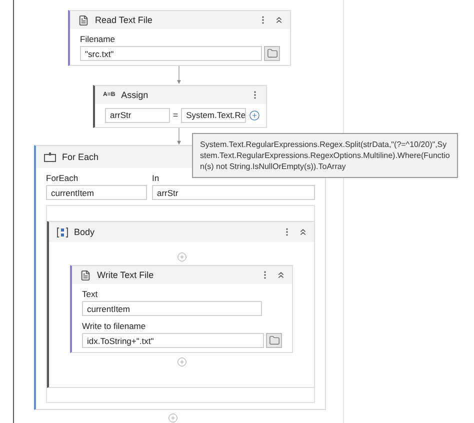 This screenshot has width=474, height=423. What do you see at coordinates (114, 326) in the screenshot?
I see `field-label: Write to filename` at bounding box center [114, 326].